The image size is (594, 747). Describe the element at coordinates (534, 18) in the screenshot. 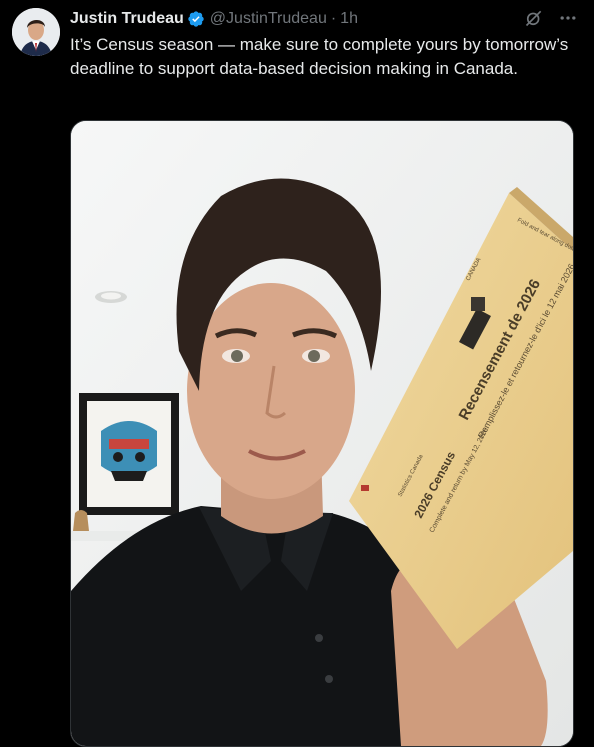

I see `grok-icon` at that location.